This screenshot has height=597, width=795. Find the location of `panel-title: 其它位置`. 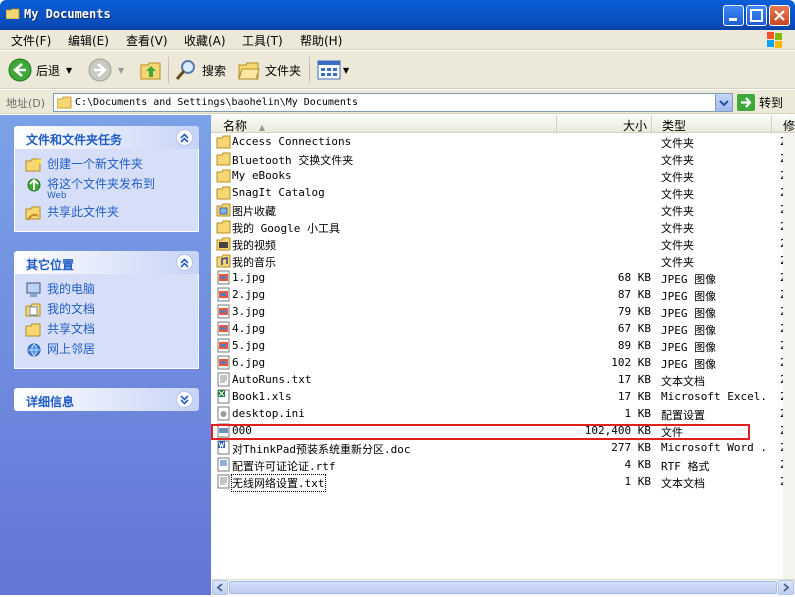

panel-title: 其它位置 is located at coordinates (50, 265).